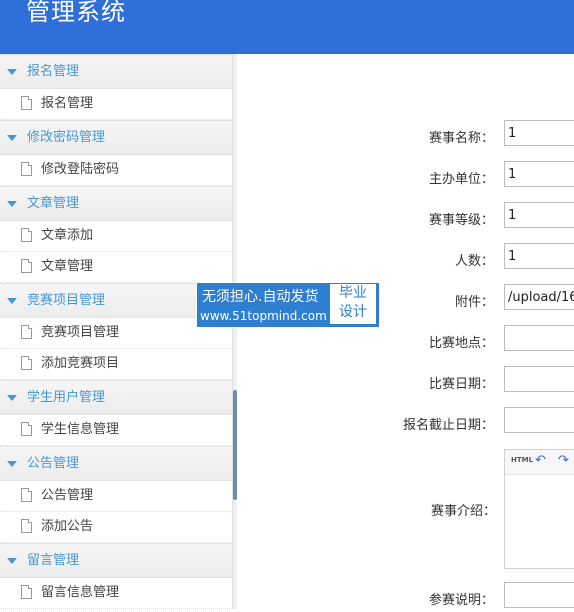 The width and height of the screenshot is (574, 612). Describe the element at coordinates (461, 600) in the screenshot. I see `notes-label: 参赛说明：` at that location.